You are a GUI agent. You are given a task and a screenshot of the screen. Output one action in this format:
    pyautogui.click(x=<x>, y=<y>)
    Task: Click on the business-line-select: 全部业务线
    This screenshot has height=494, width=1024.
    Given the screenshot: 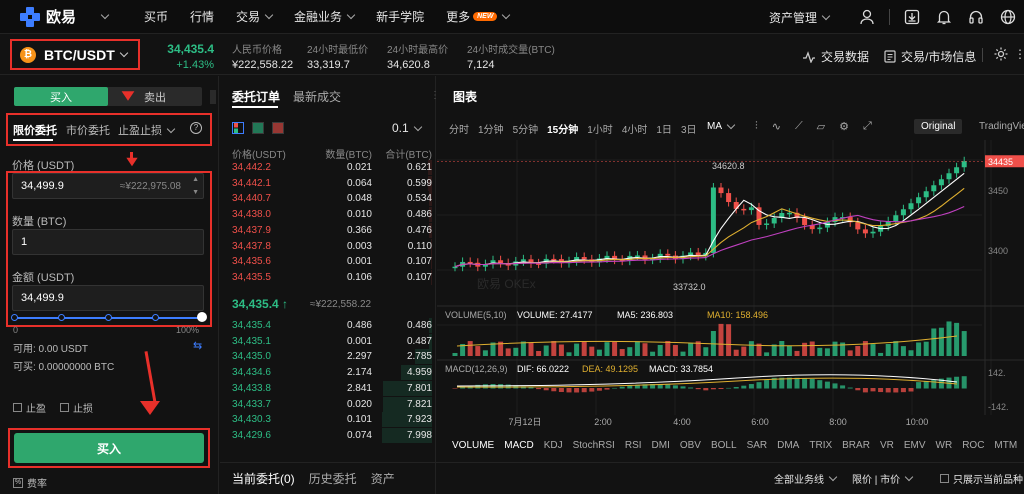 What is the action you would take?
    pyautogui.click(x=806, y=478)
    